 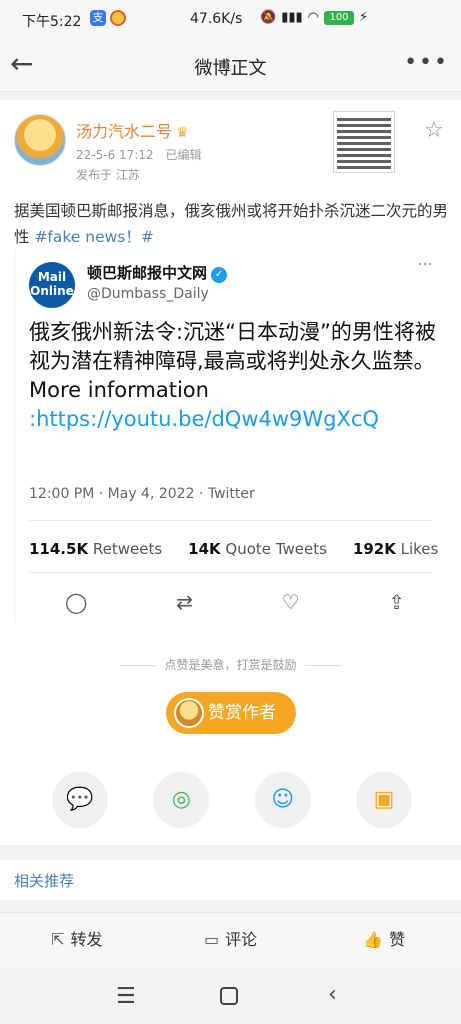 I want to click on reply-icon: ◯, so click(x=76, y=602).